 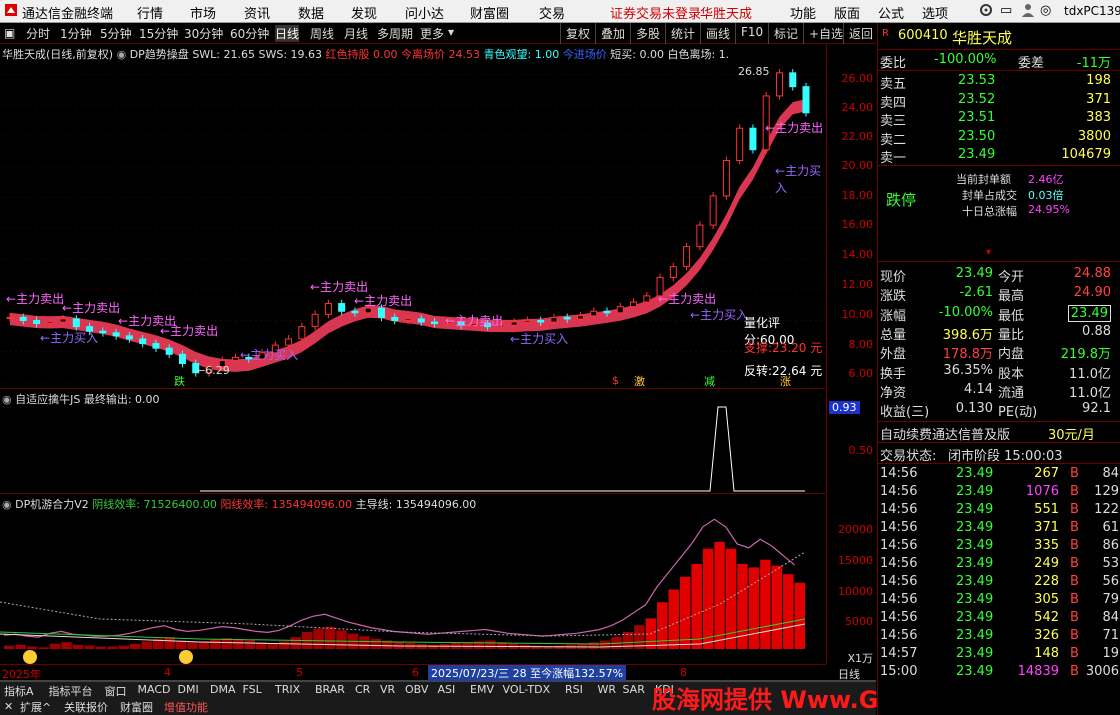 What do you see at coordinates (999, 101) in the screenshot?
I see `ask-row: 卖四 23.52 371` at bounding box center [999, 101].